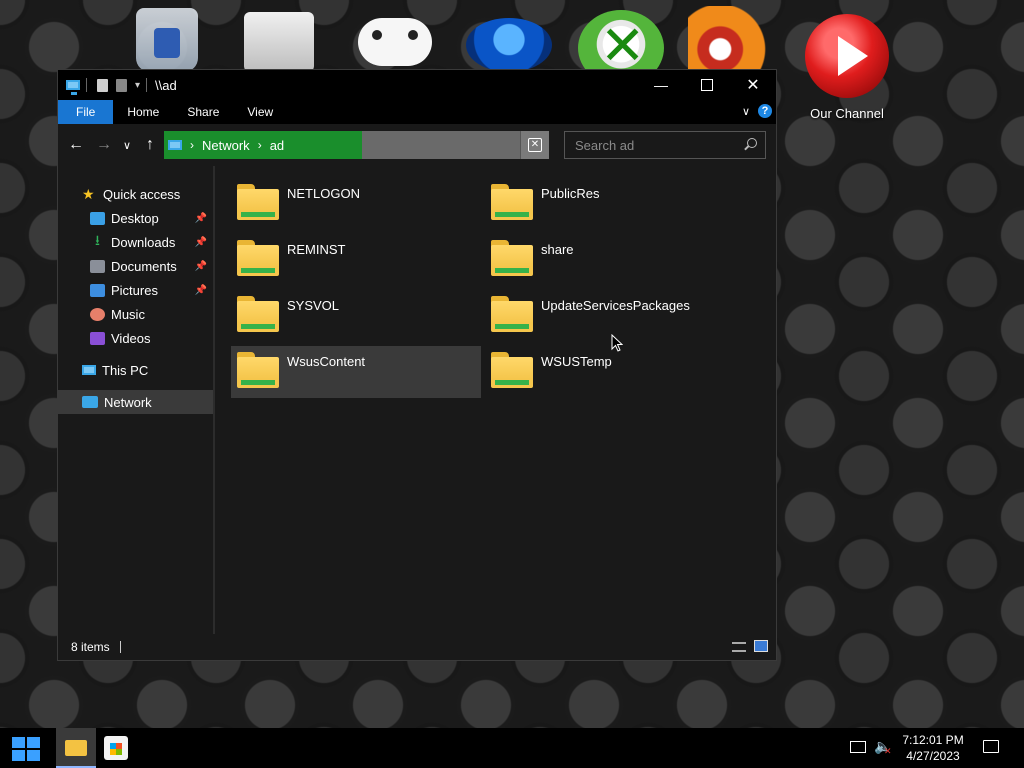 Image resolution: width=1024 pixels, height=768 pixels. Describe the element at coordinates (143, 112) in the screenshot. I see `tab-home: Home` at that location.